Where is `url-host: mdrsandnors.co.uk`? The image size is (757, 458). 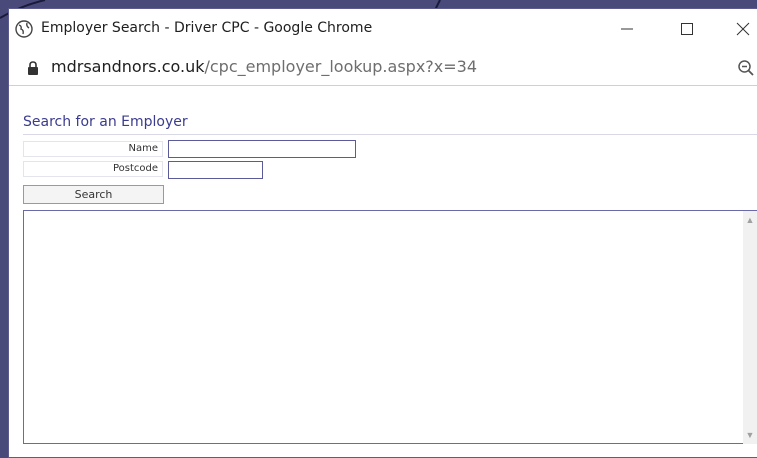 url-host: mdrsandnors.co.uk is located at coordinates (128, 66).